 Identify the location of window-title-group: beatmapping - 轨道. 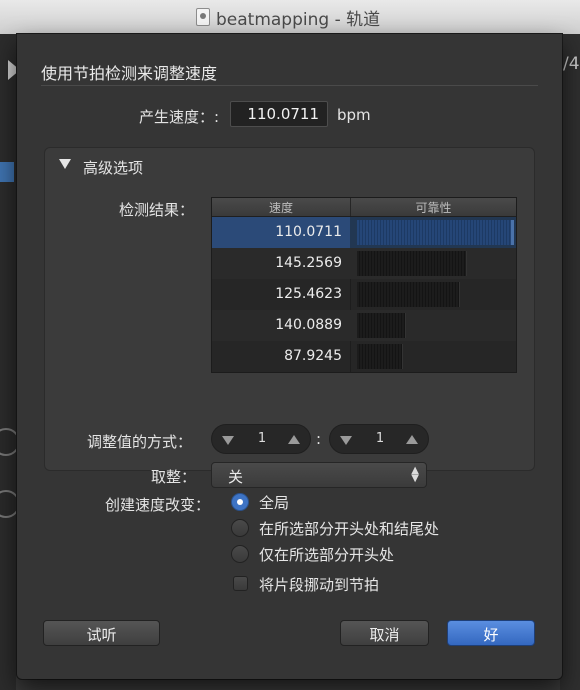
(288, 17).